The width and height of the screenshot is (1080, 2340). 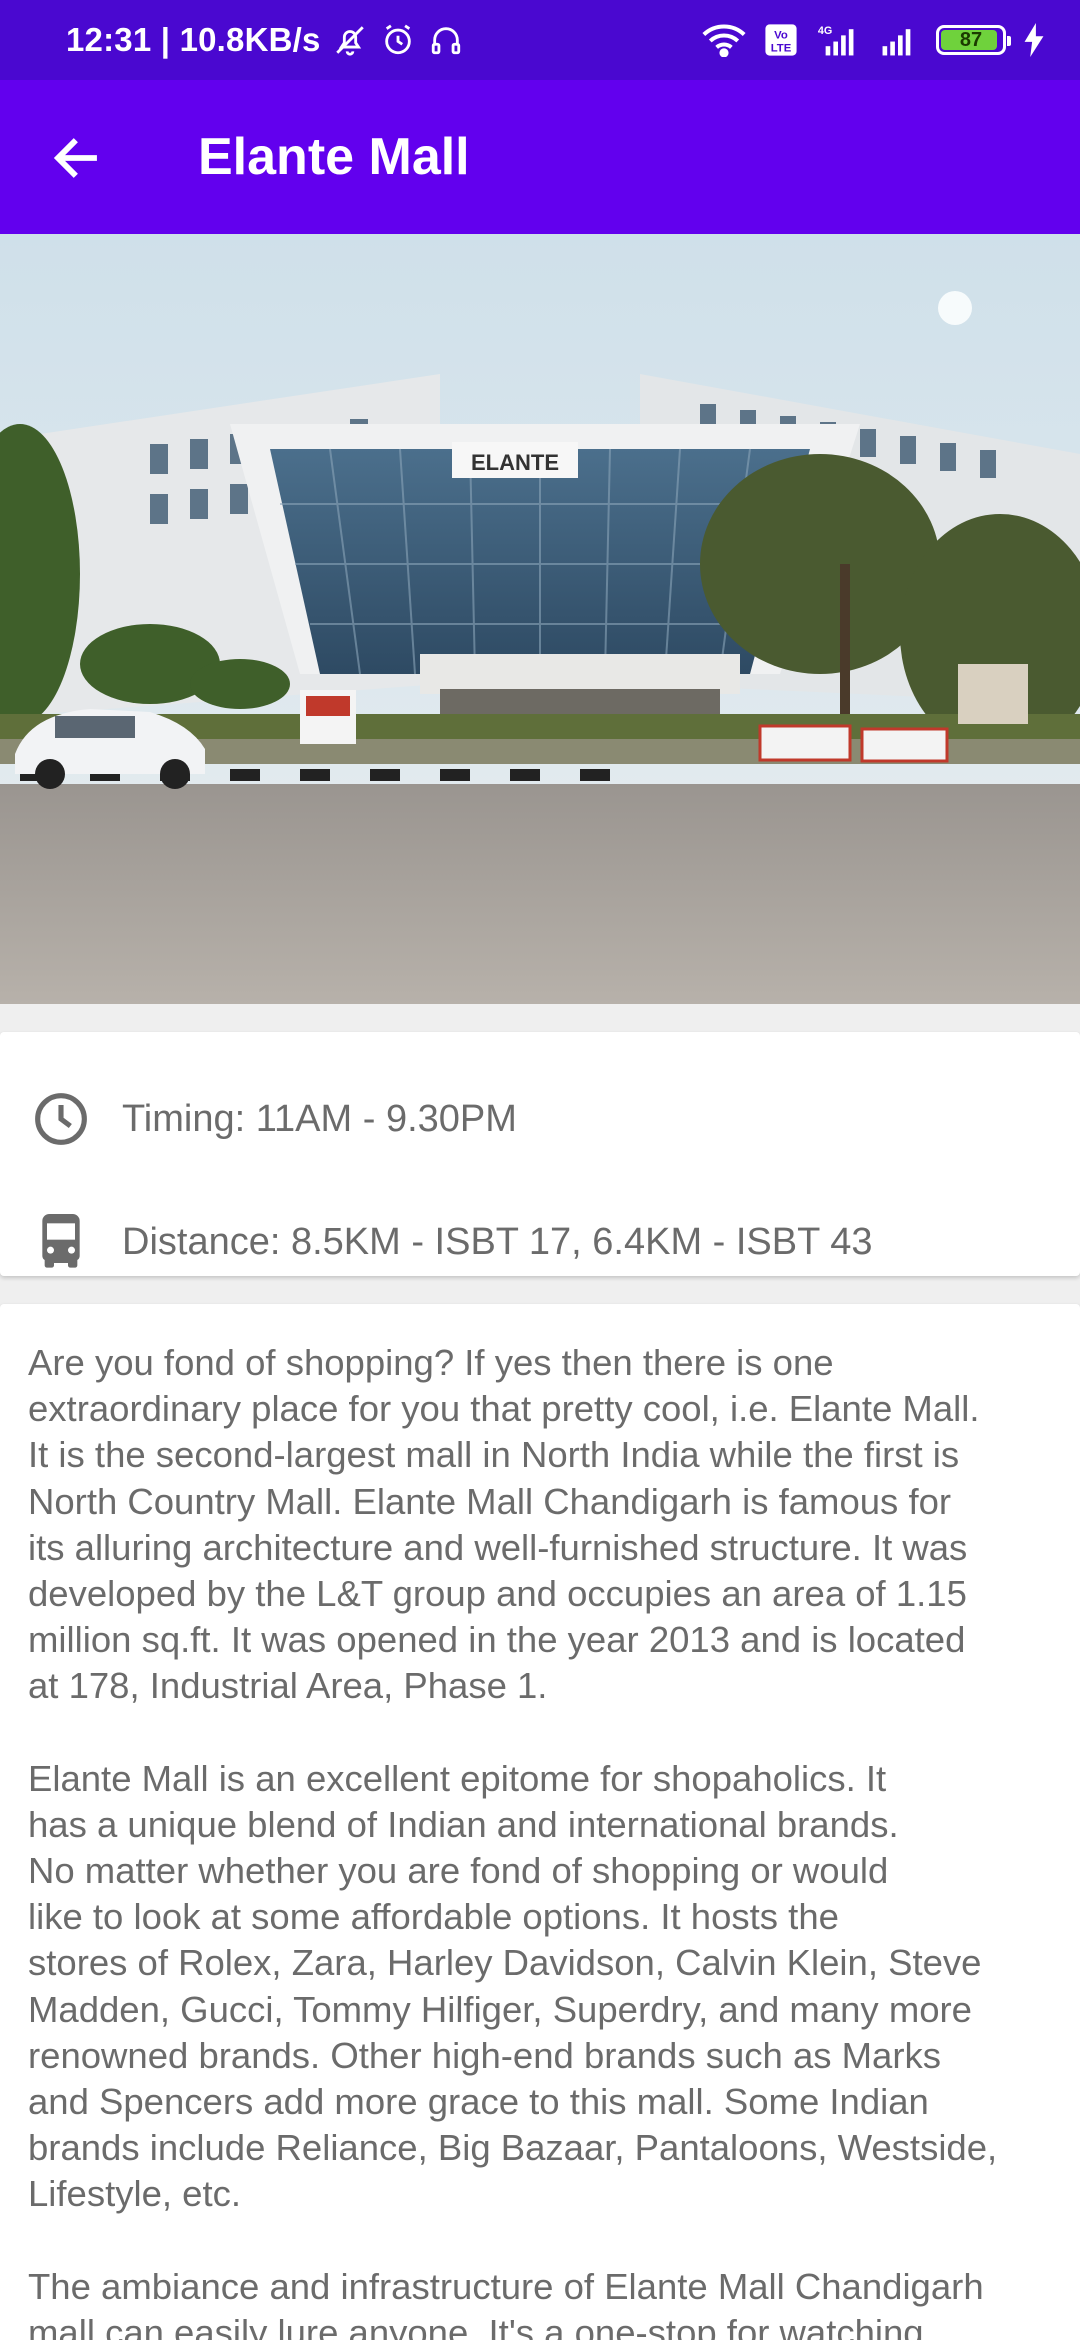 I want to click on page-title: Elante Mall, so click(x=334, y=157).